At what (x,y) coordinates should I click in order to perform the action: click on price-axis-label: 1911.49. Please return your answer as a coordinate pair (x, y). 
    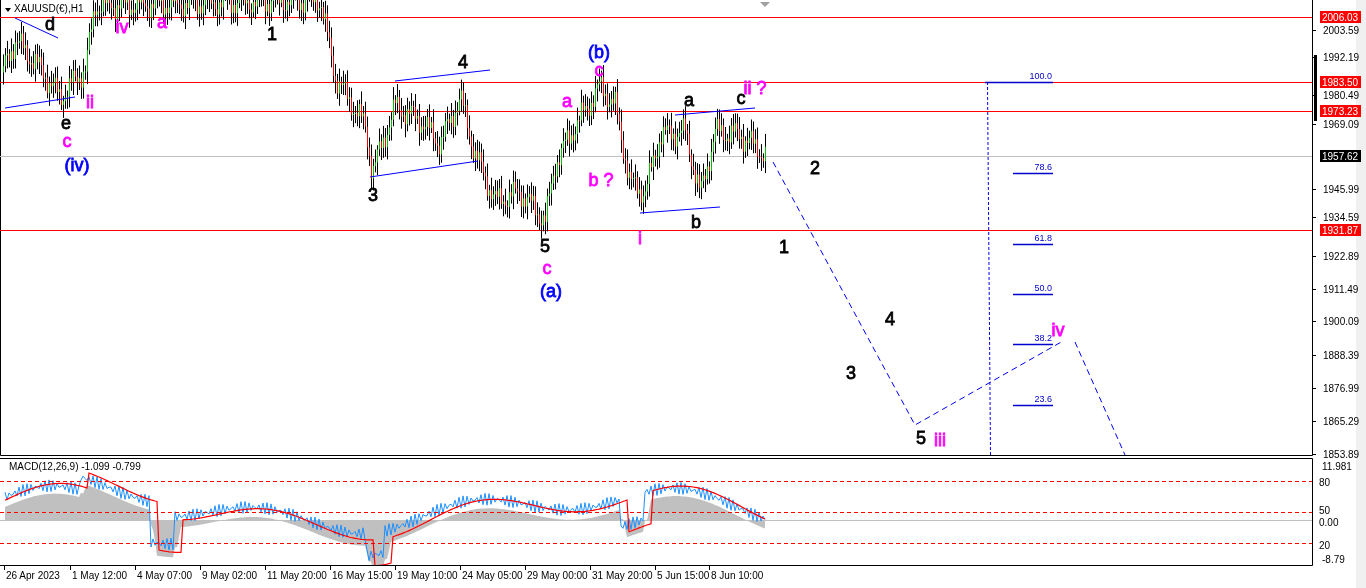
    Looking at the image, I should click on (1341, 289).